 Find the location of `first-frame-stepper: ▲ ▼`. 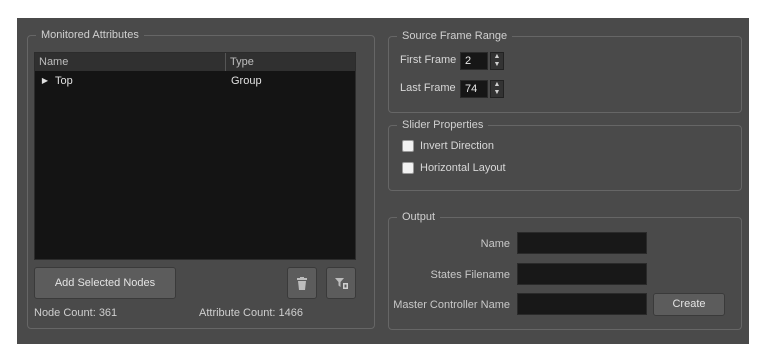

first-frame-stepper: ▲ ▼ is located at coordinates (497, 61).